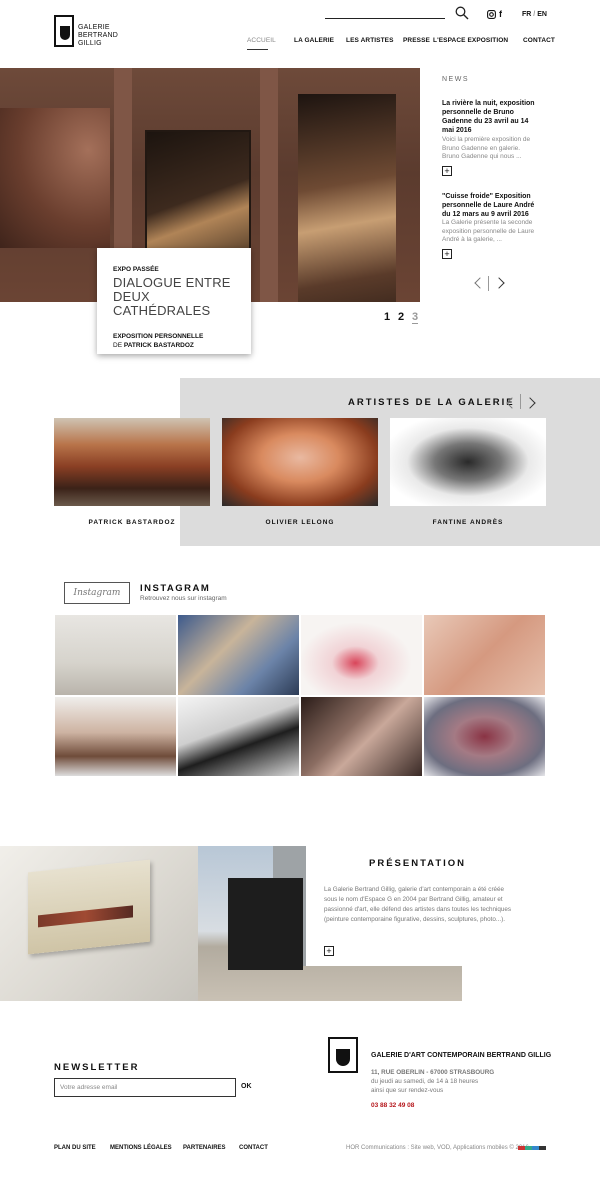 This screenshot has height=1179, width=600. Describe the element at coordinates (542, 14) in the screenshot. I see `lang-en: EN` at that location.